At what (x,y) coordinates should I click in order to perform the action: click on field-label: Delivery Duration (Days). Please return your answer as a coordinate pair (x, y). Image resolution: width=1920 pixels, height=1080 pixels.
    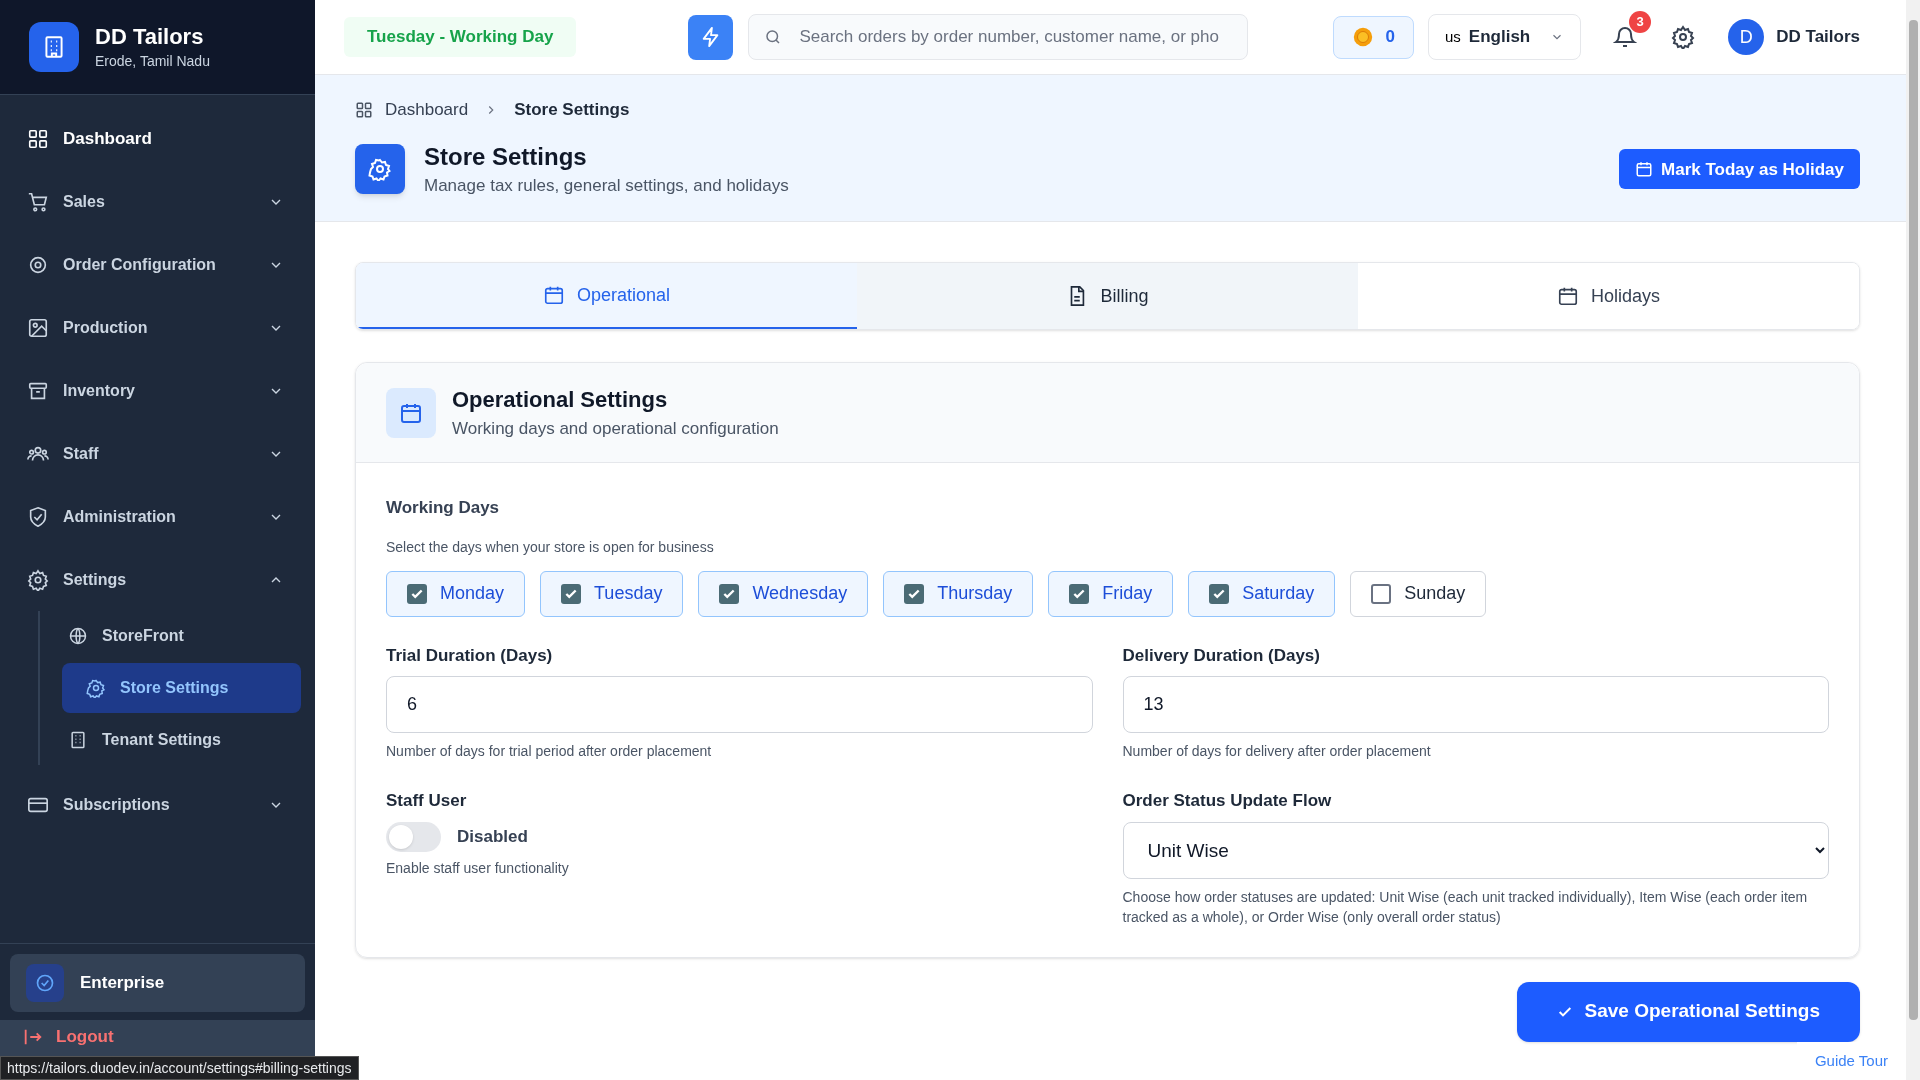
    Looking at the image, I should click on (1221, 655).